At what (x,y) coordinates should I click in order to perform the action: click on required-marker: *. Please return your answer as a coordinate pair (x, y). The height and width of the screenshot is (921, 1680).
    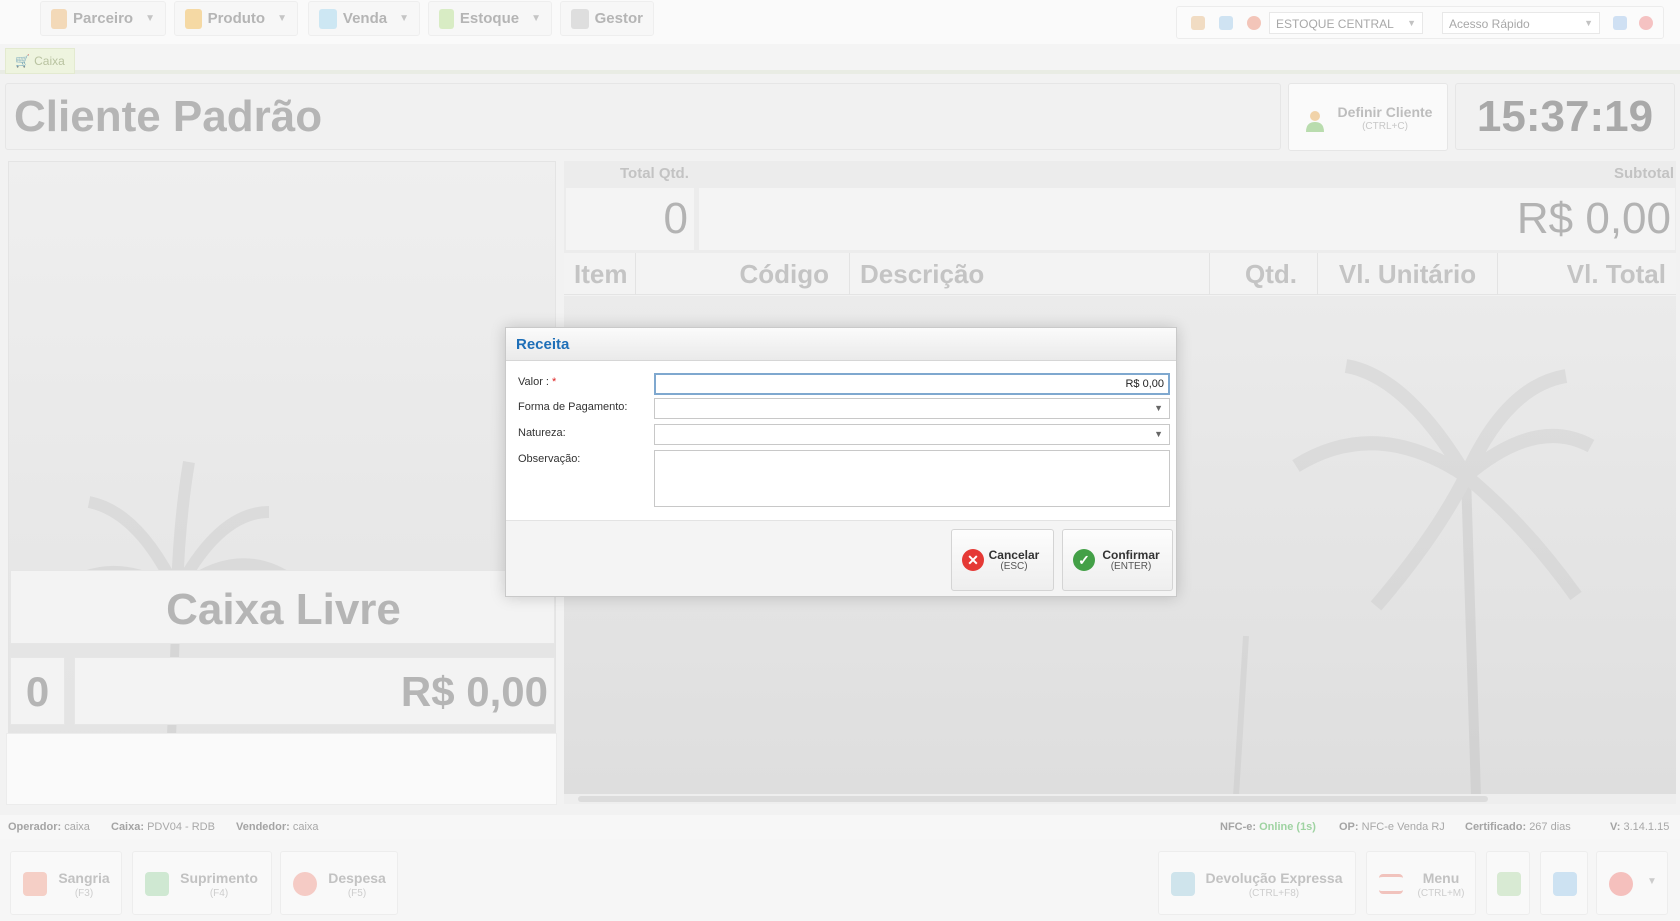
    Looking at the image, I should click on (554, 382).